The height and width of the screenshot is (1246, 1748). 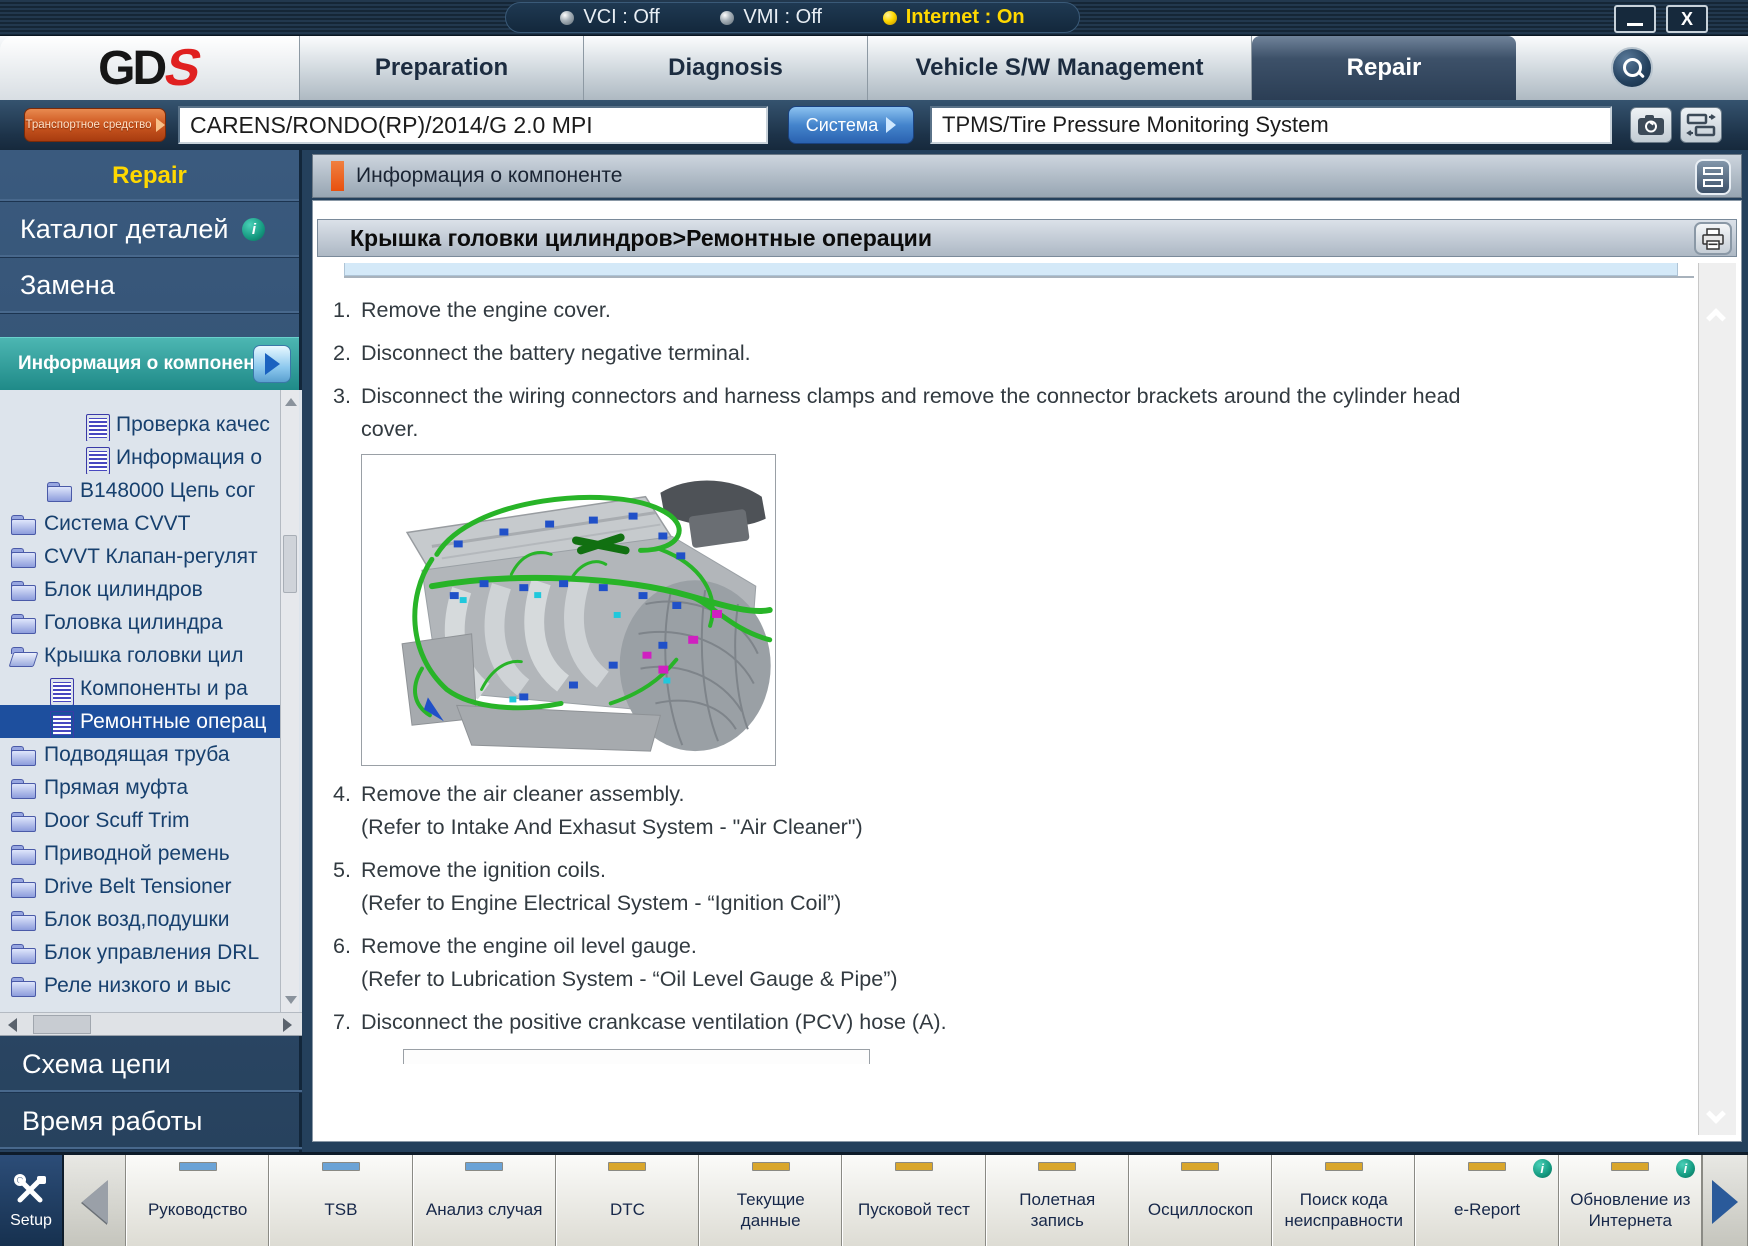 I want to click on tree-item: Информация о, so click(x=141, y=457).